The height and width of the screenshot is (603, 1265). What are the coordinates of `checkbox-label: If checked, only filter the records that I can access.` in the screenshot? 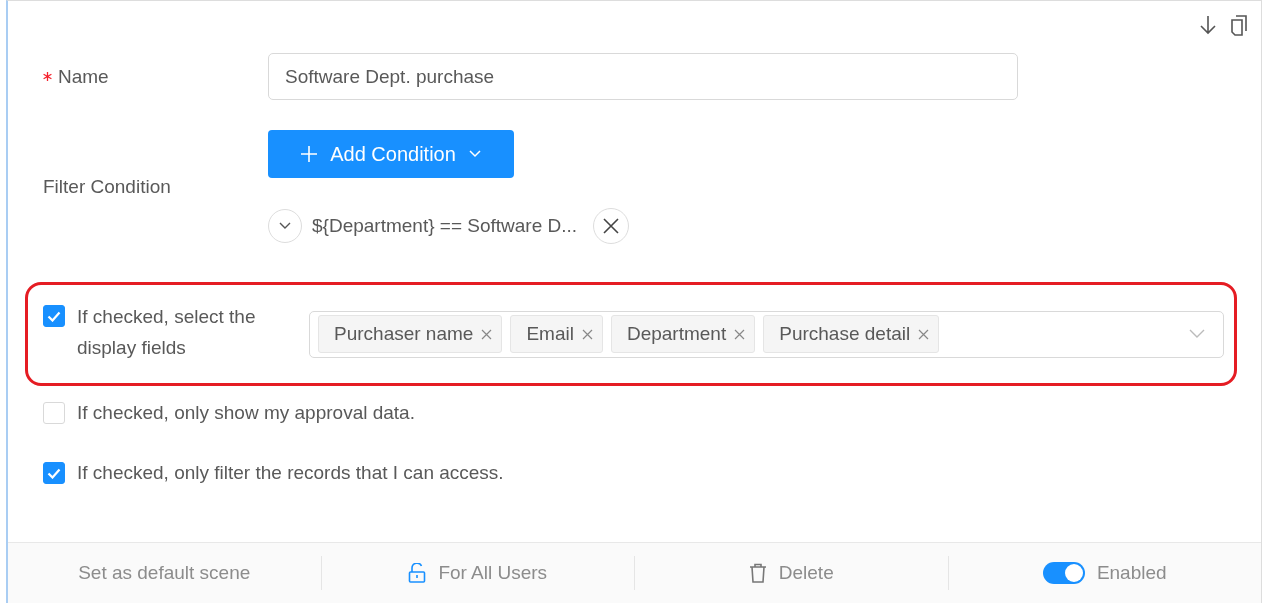 It's located at (290, 473).